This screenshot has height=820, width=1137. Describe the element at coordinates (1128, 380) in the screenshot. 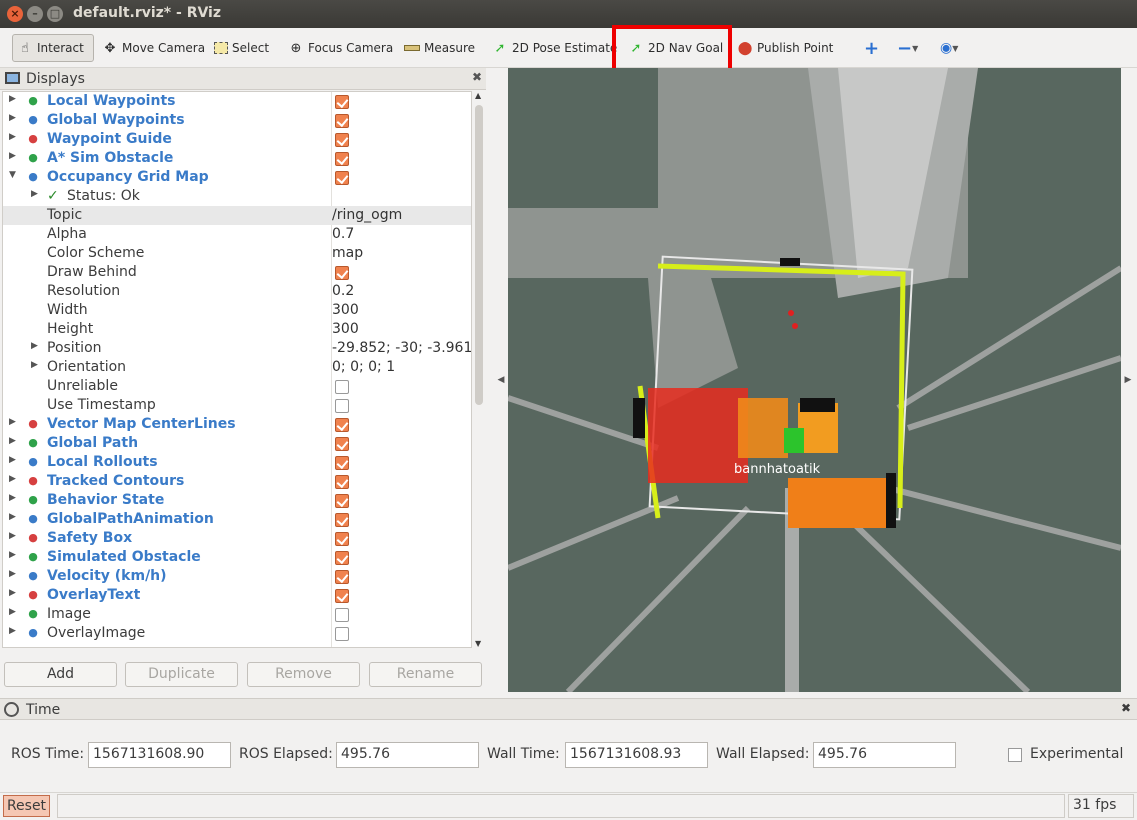

I see `collapse-right-icon: ▶` at that location.